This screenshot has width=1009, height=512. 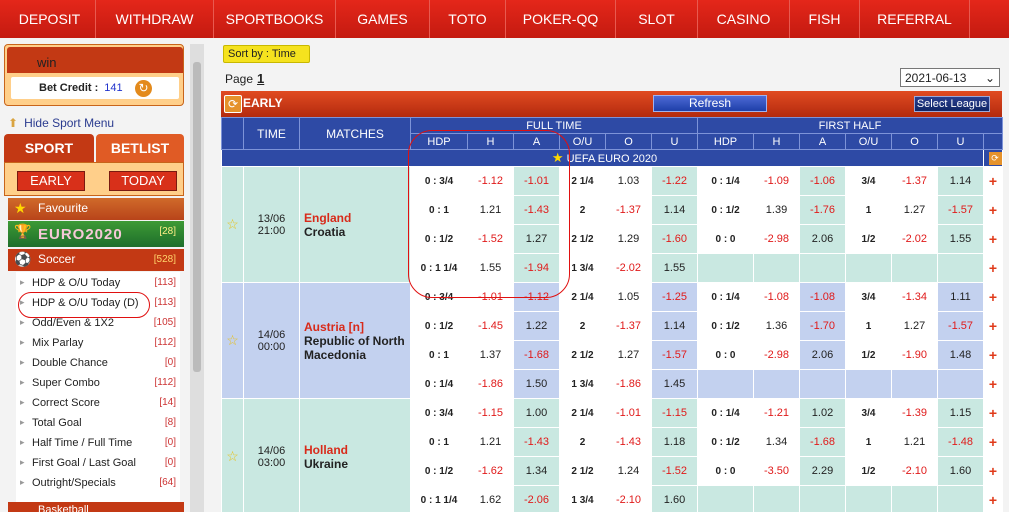 What do you see at coordinates (96, 260) in the screenshot?
I see `soccer-item: ⚽ Soccer [528]` at bounding box center [96, 260].